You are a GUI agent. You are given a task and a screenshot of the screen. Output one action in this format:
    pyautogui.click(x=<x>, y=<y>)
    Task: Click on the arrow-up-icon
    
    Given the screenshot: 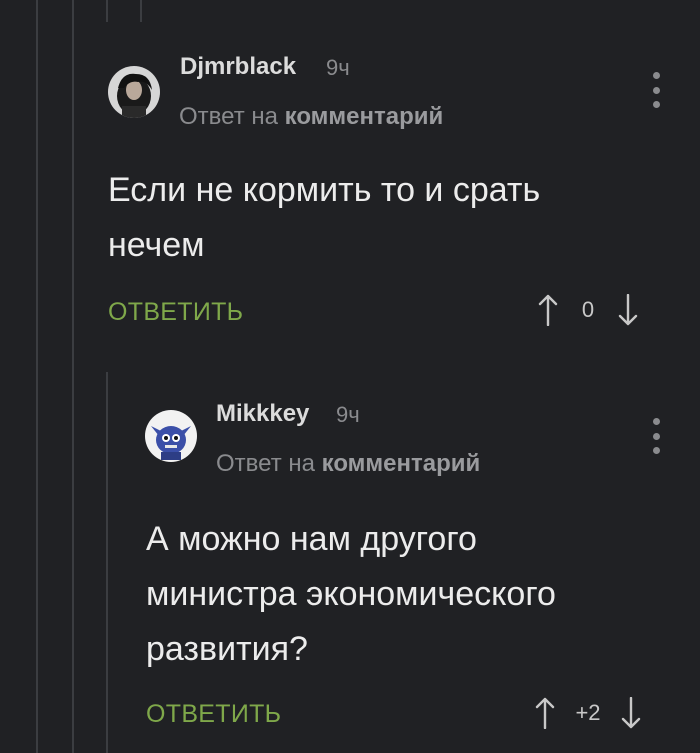 What is the action you would take?
    pyautogui.click(x=545, y=713)
    